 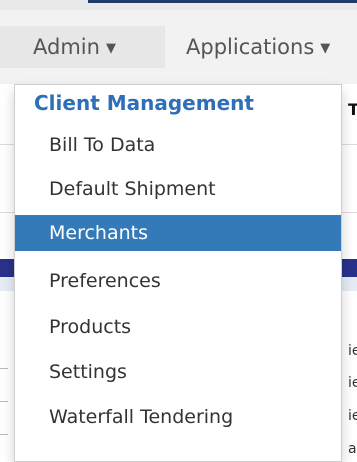 I want to click on menu-item-settings: Settings, so click(x=178, y=372).